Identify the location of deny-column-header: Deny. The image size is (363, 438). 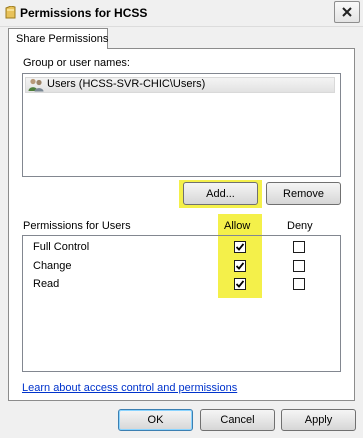
(300, 226).